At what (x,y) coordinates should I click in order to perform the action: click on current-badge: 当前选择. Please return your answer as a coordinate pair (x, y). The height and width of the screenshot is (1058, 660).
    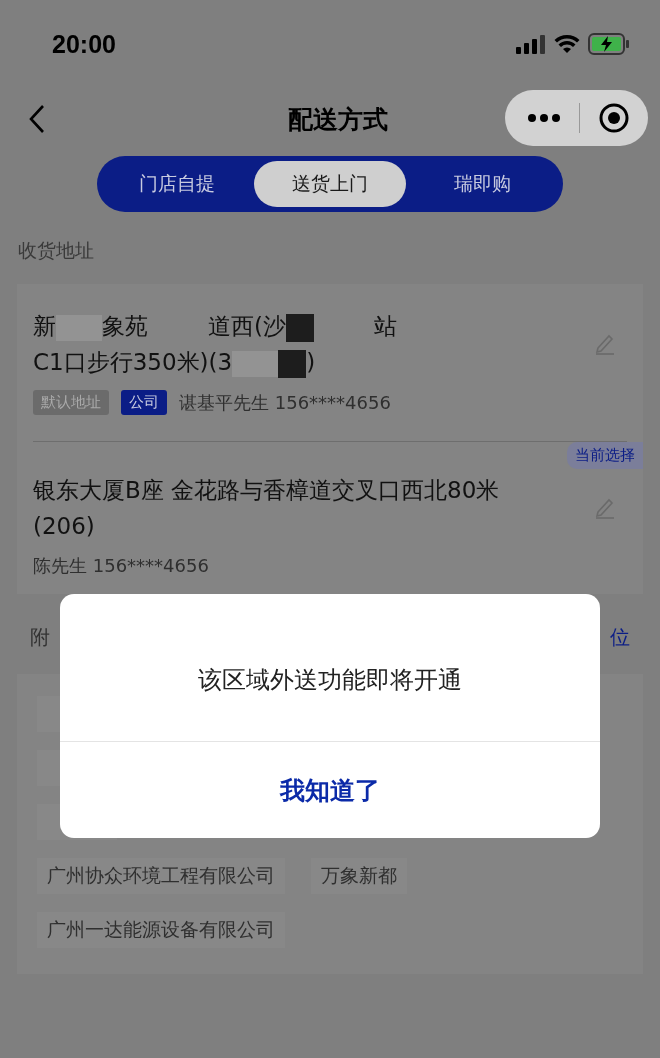
    Looking at the image, I should click on (605, 455).